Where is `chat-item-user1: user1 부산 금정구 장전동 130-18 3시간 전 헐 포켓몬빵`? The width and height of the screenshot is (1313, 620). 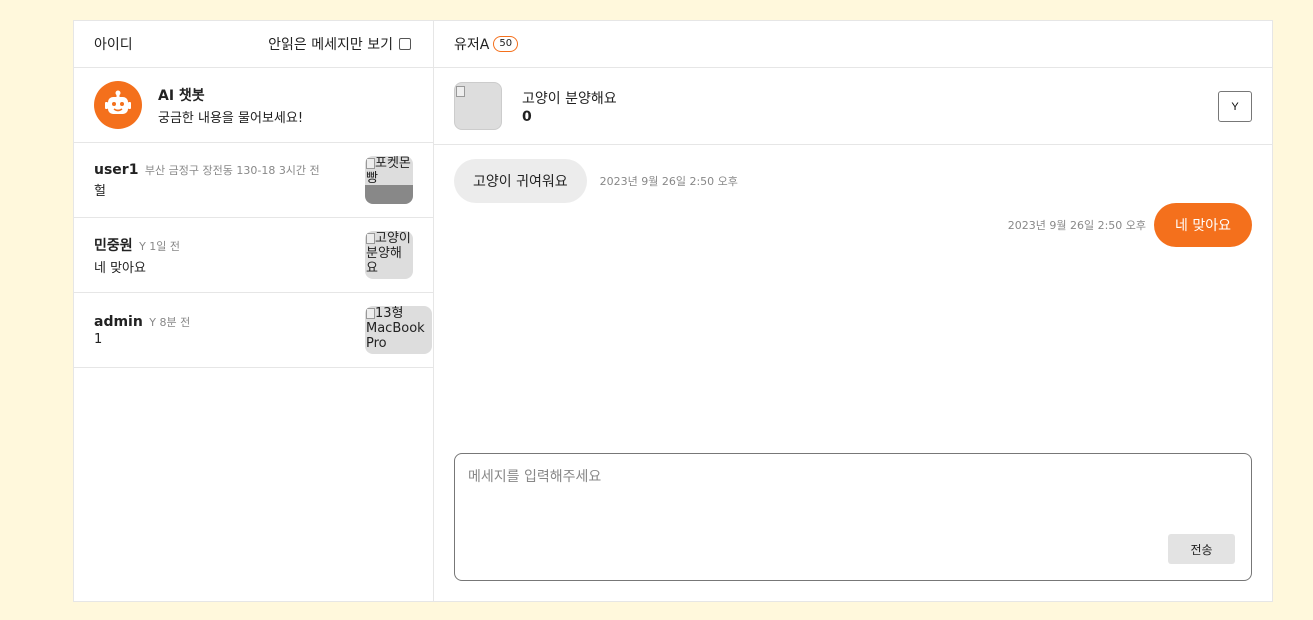
chat-item-user1: user1 부산 금정구 장전동 130-18 3시간 전 헐 포켓몬빵 is located at coordinates (253, 180).